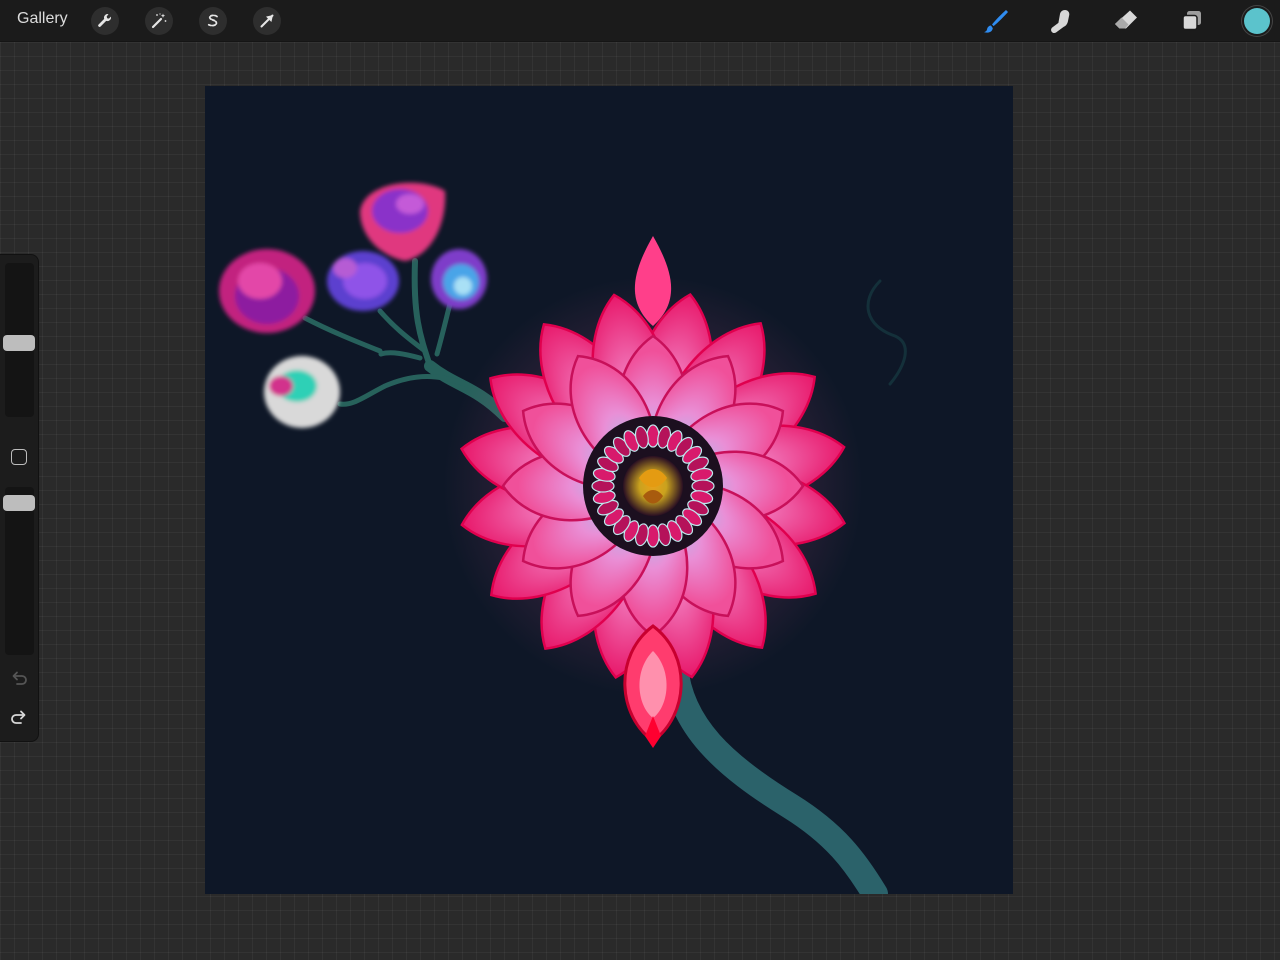  I want to click on smudge-tool-button, so click(1060, 21).